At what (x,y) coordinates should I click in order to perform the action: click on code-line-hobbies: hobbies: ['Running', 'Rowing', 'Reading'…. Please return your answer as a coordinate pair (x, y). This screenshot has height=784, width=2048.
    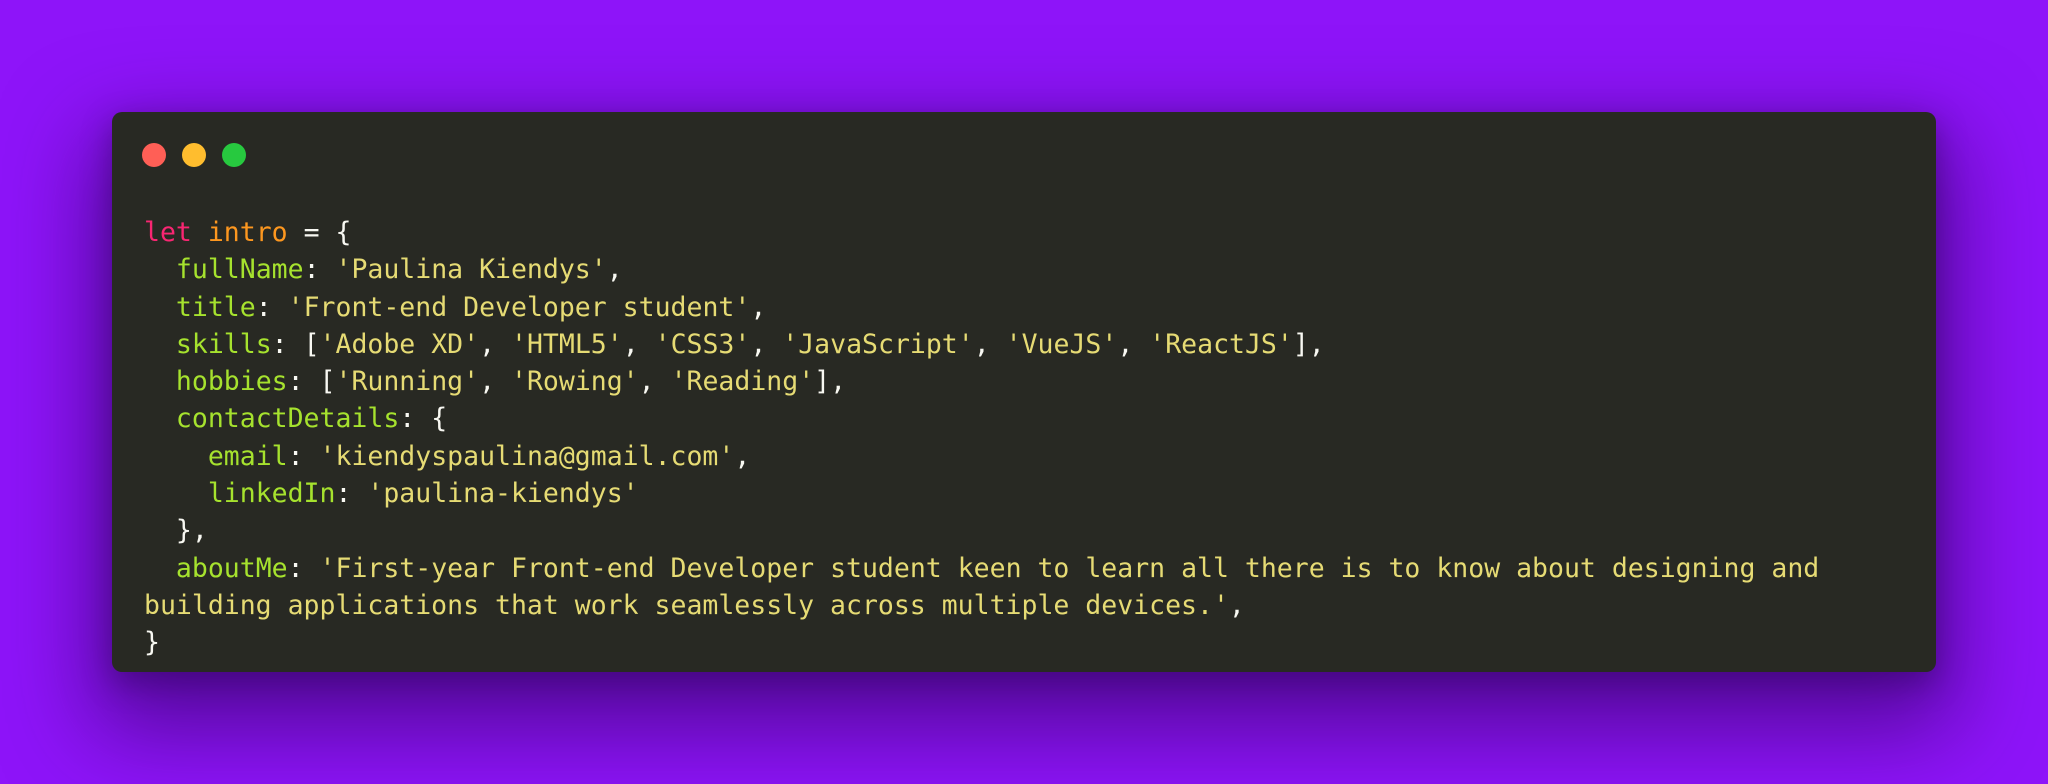
    Looking at the image, I should click on (511, 382).